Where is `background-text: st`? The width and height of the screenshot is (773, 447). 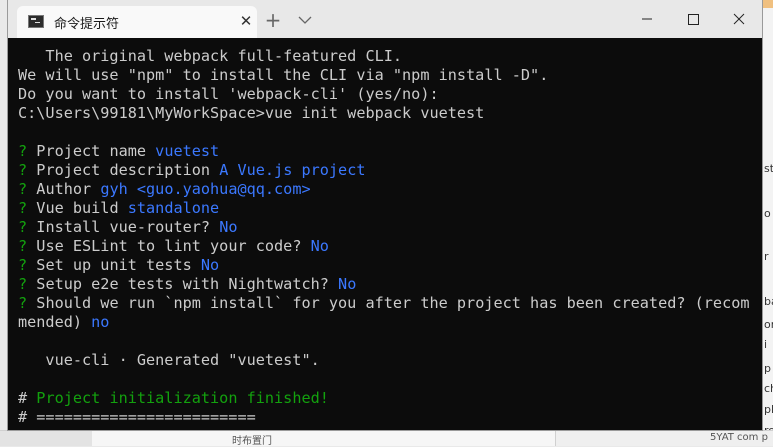 background-text: st is located at coordinates (768, 168).